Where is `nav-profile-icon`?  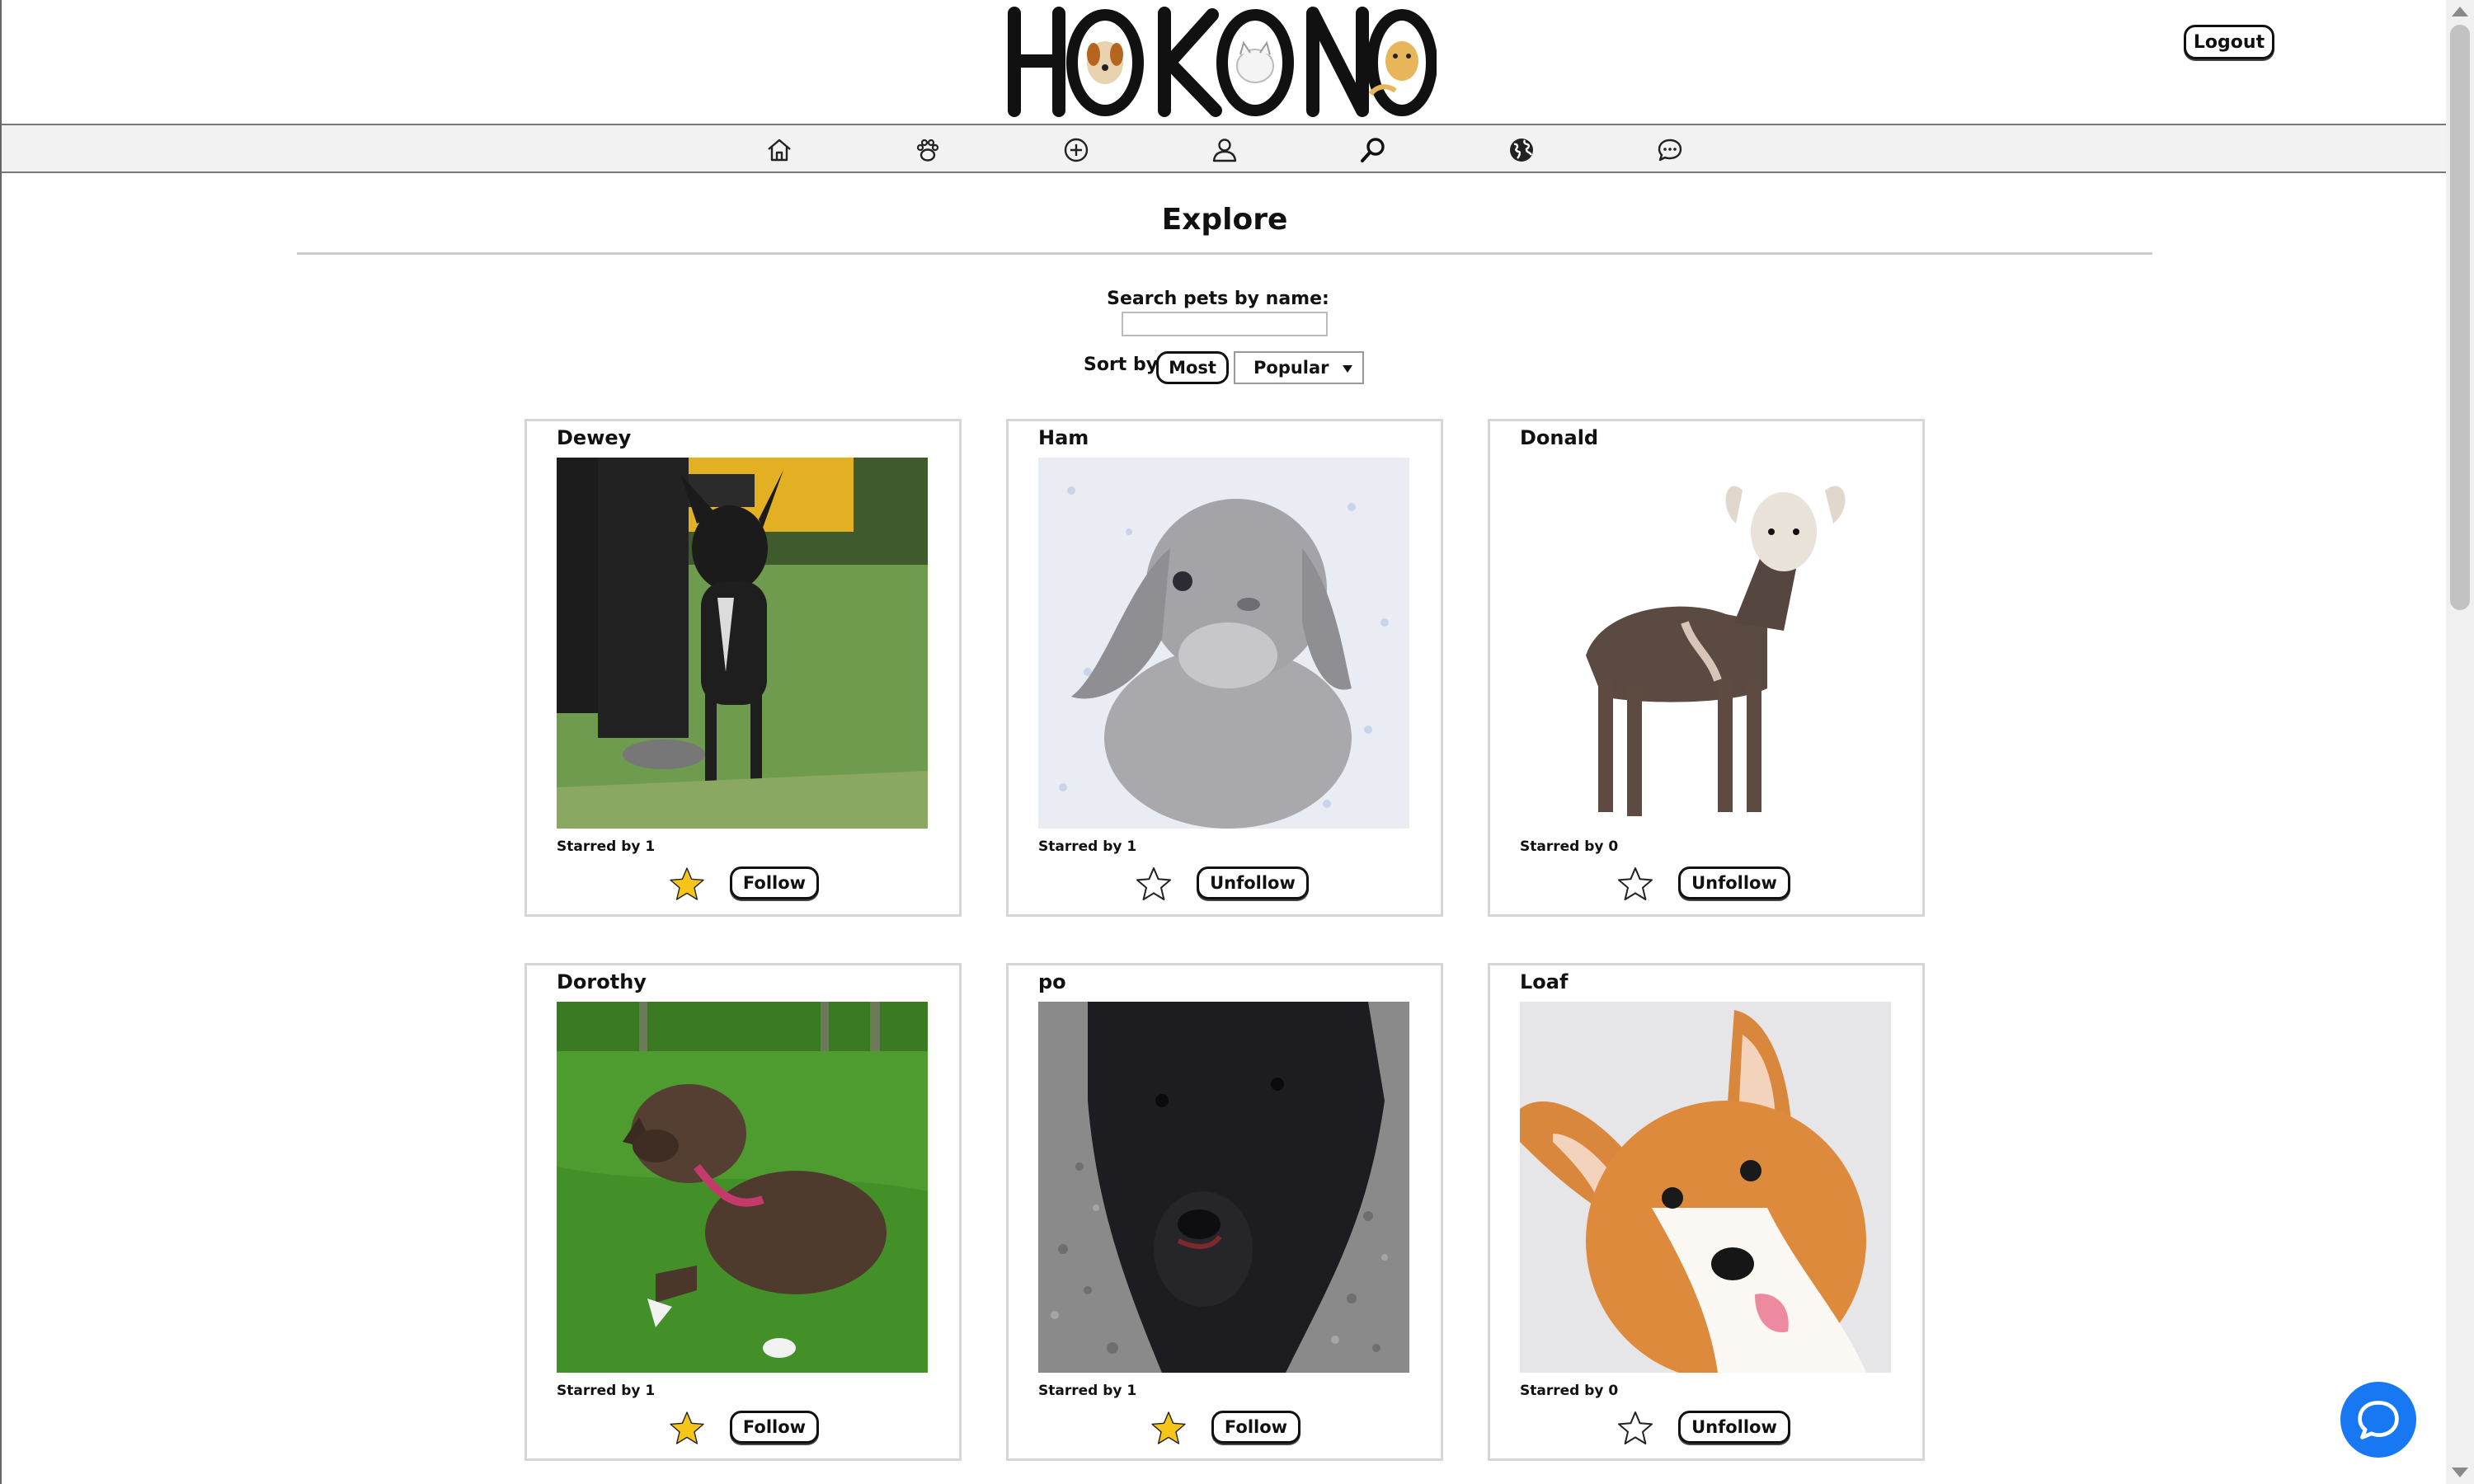 nav-profile-icon is located at coordinates (1224, 150).